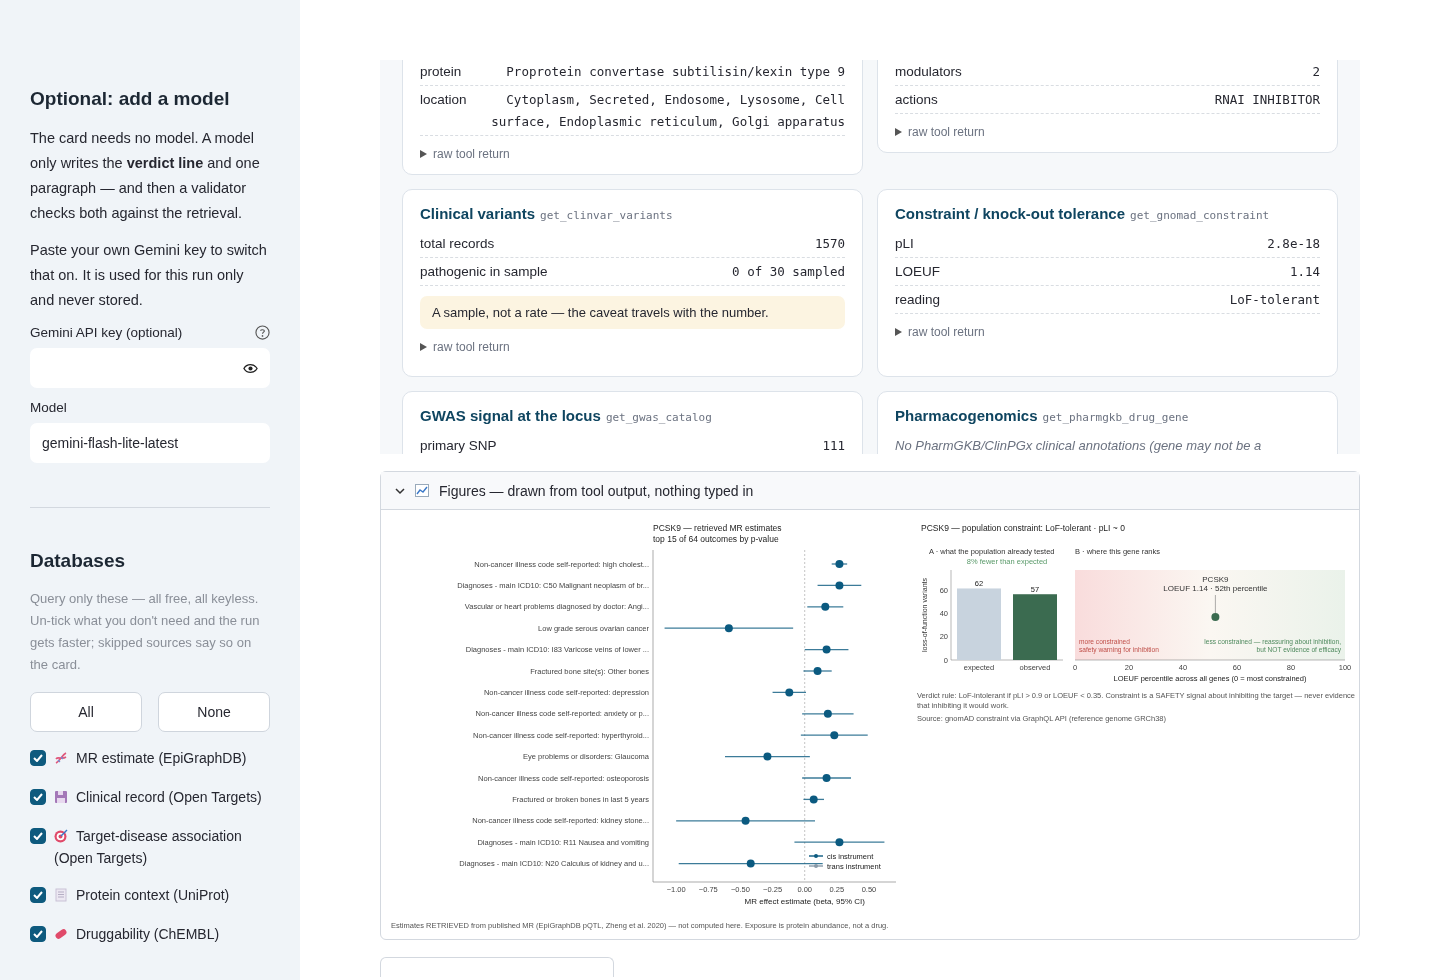 The height and width of the screenshot is (980, 1440). Describe the element at coordinates (457, 244) in the screenshot. I see `row-label: total records` at that location.